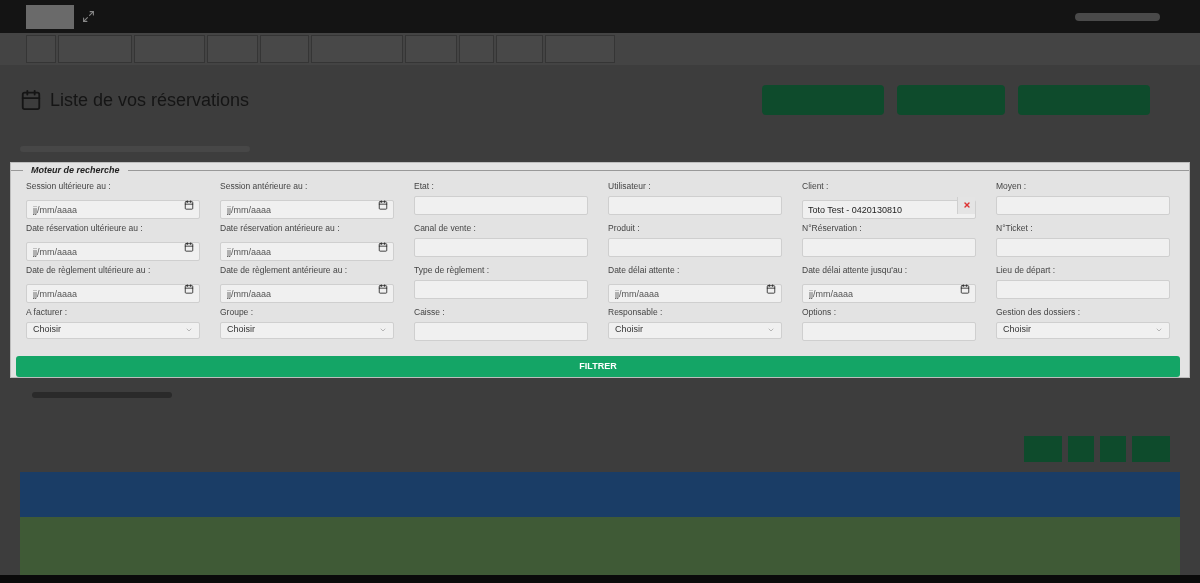 Image resolution: width=1200 pixels, height=583 pixels. What do you see at coordinates (816, 186) in the screenshot?
I see `field-label: Client :` at bounding box center [816, 186].